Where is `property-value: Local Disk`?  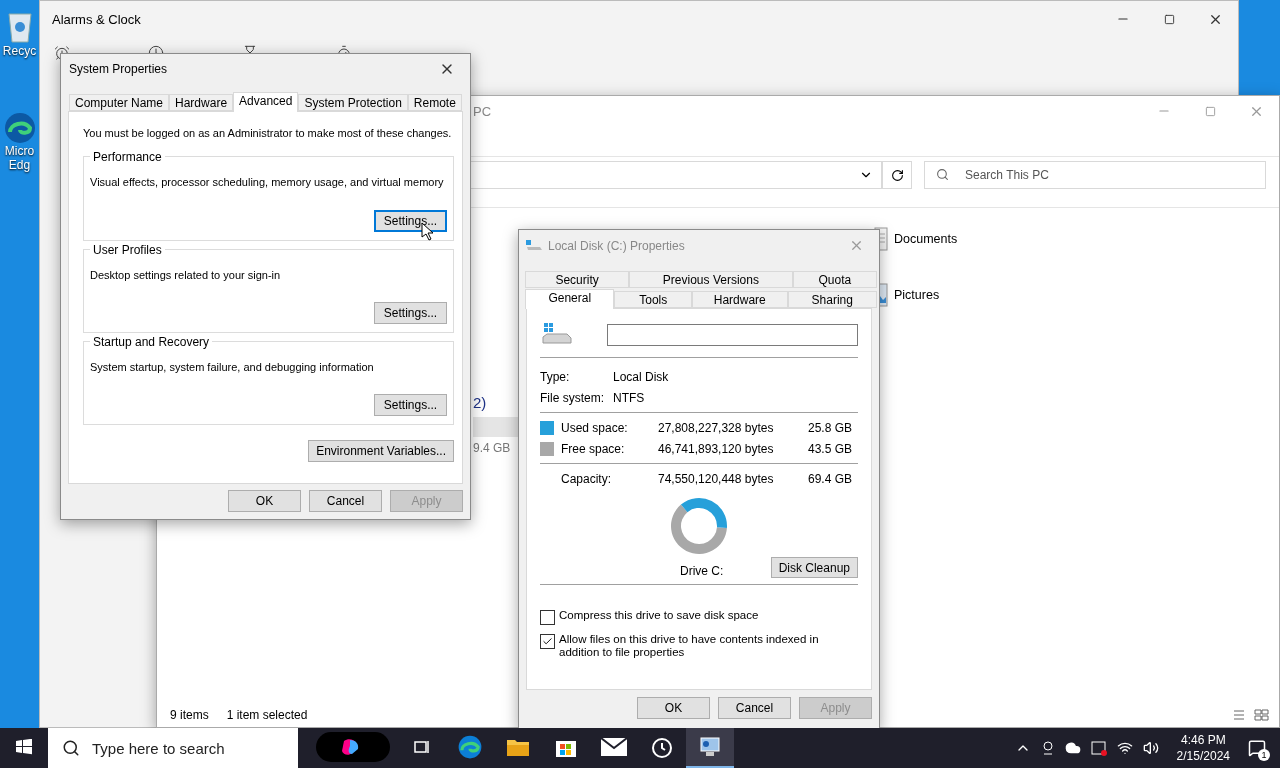
property-value: Local Disk is located at coordinates (641, 376).